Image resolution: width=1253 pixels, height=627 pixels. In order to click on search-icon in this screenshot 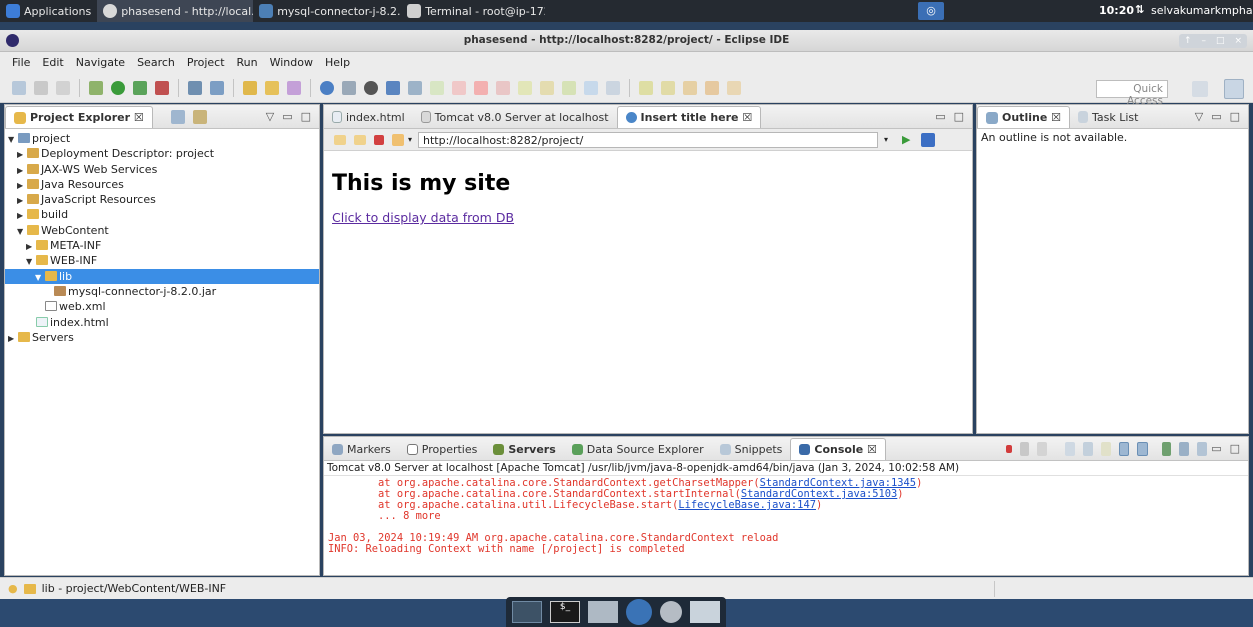, I will do `click(294, 87)`.